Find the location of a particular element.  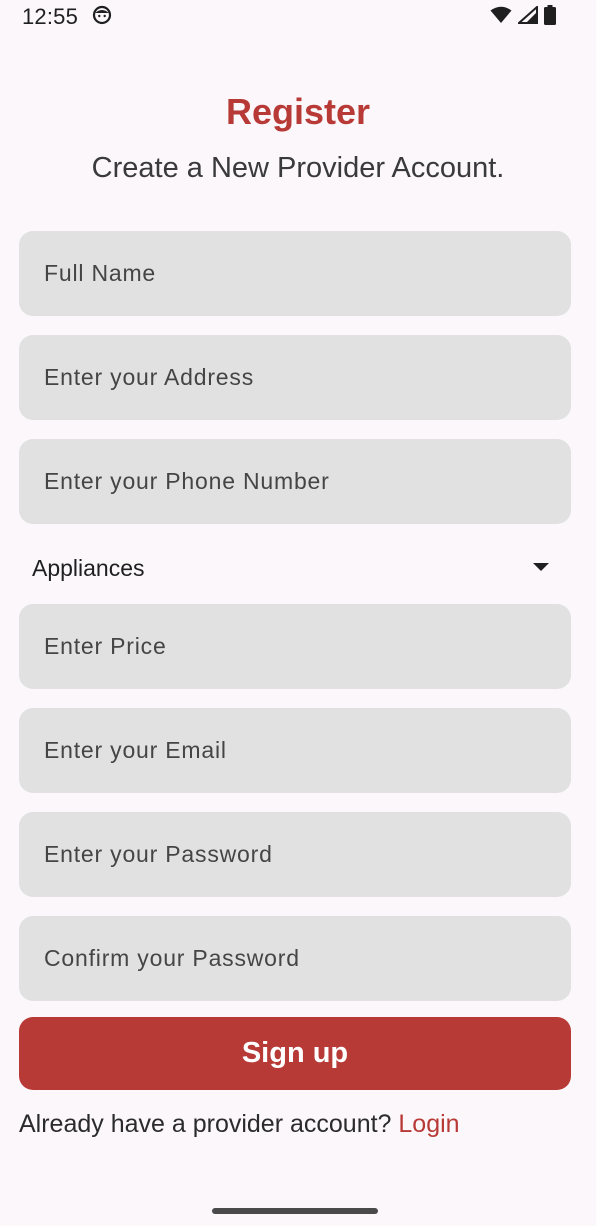

category-dropdown: Appliances is located at coordinates (292, 568).